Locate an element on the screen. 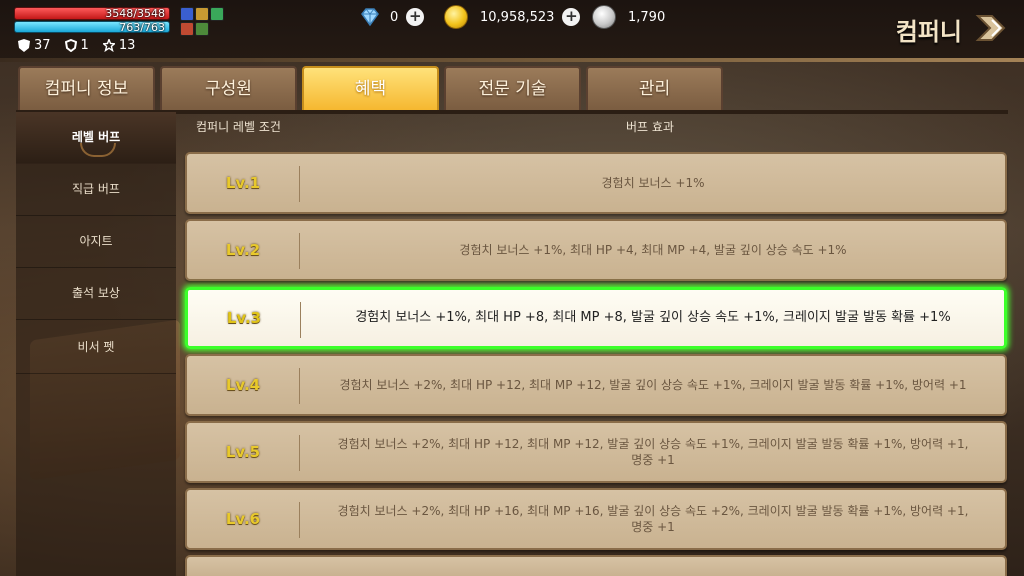  side-menu: 레벨 버프 직급 버프 아지트 출석 보상 비서 펫 is located at coordinates (96, 344).